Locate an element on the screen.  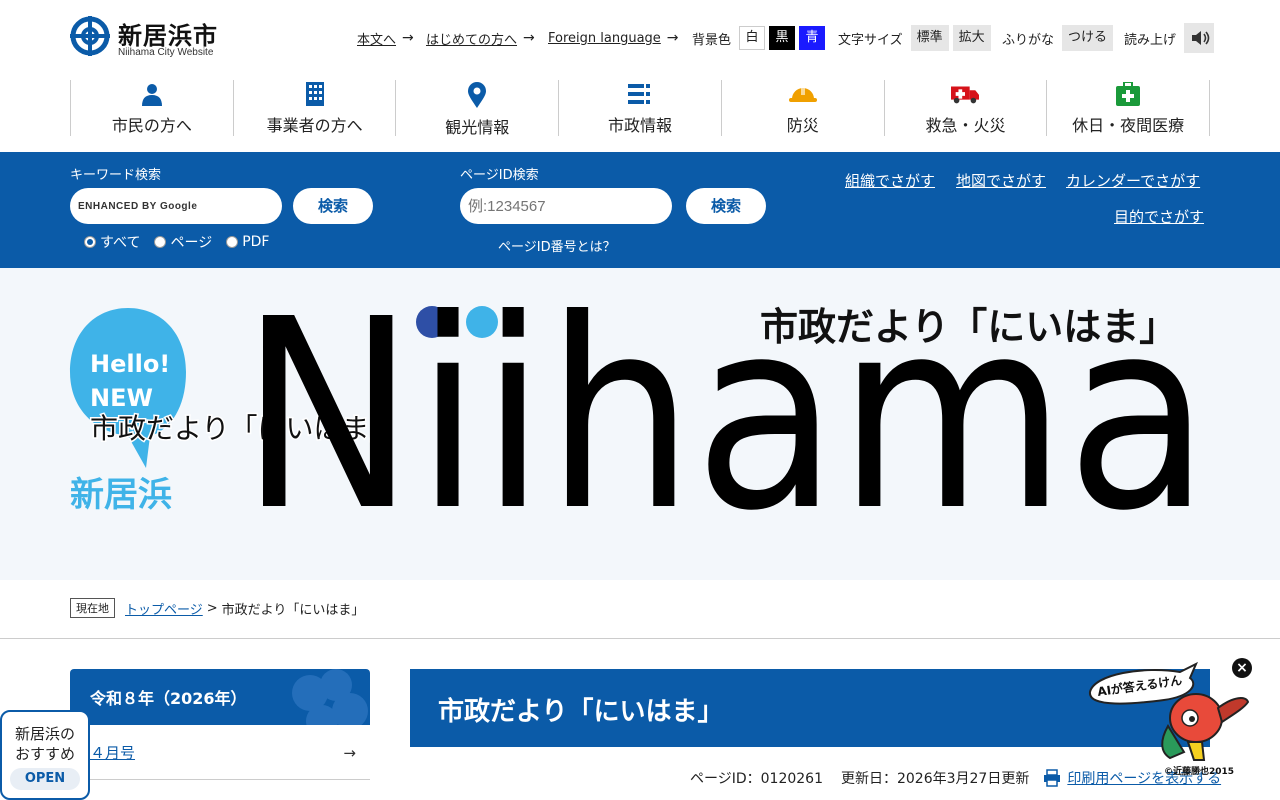
recommend-widget: 新居浜の おすすめ OPEN is located at coordinates (45, 755).